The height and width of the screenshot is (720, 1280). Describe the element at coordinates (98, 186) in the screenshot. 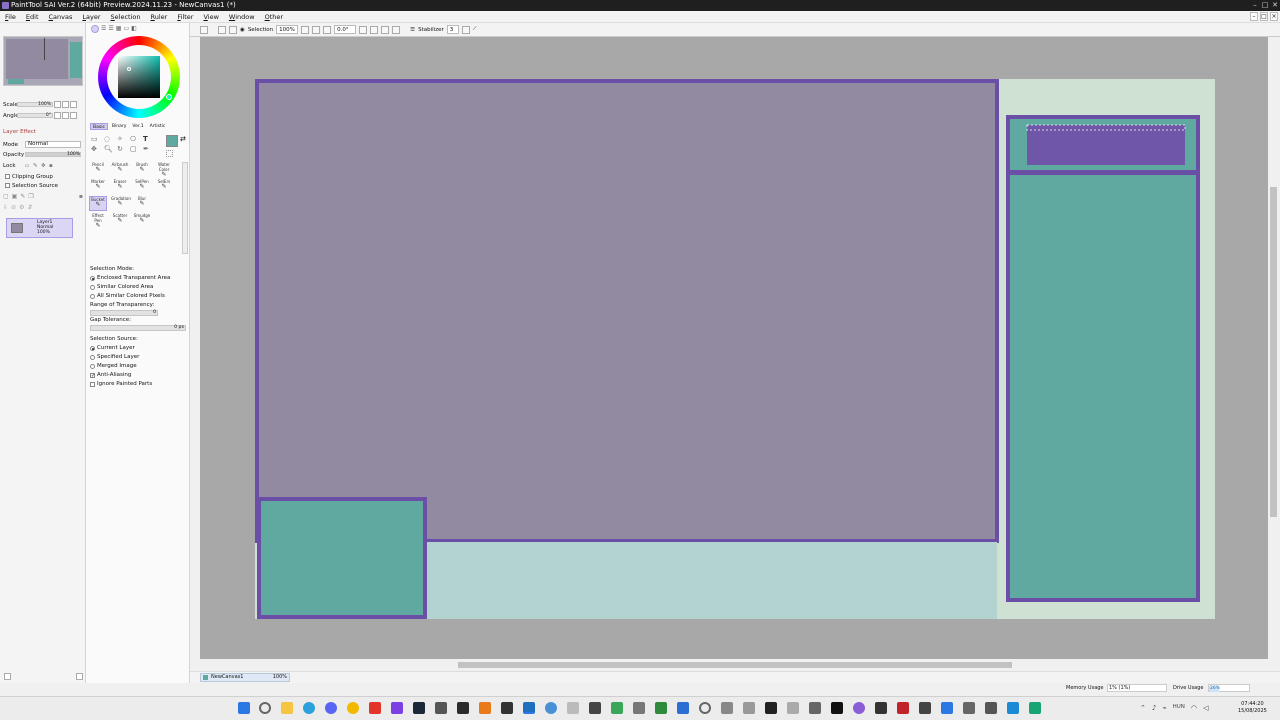

I see `tool-marker: Marker ✎` at that location.